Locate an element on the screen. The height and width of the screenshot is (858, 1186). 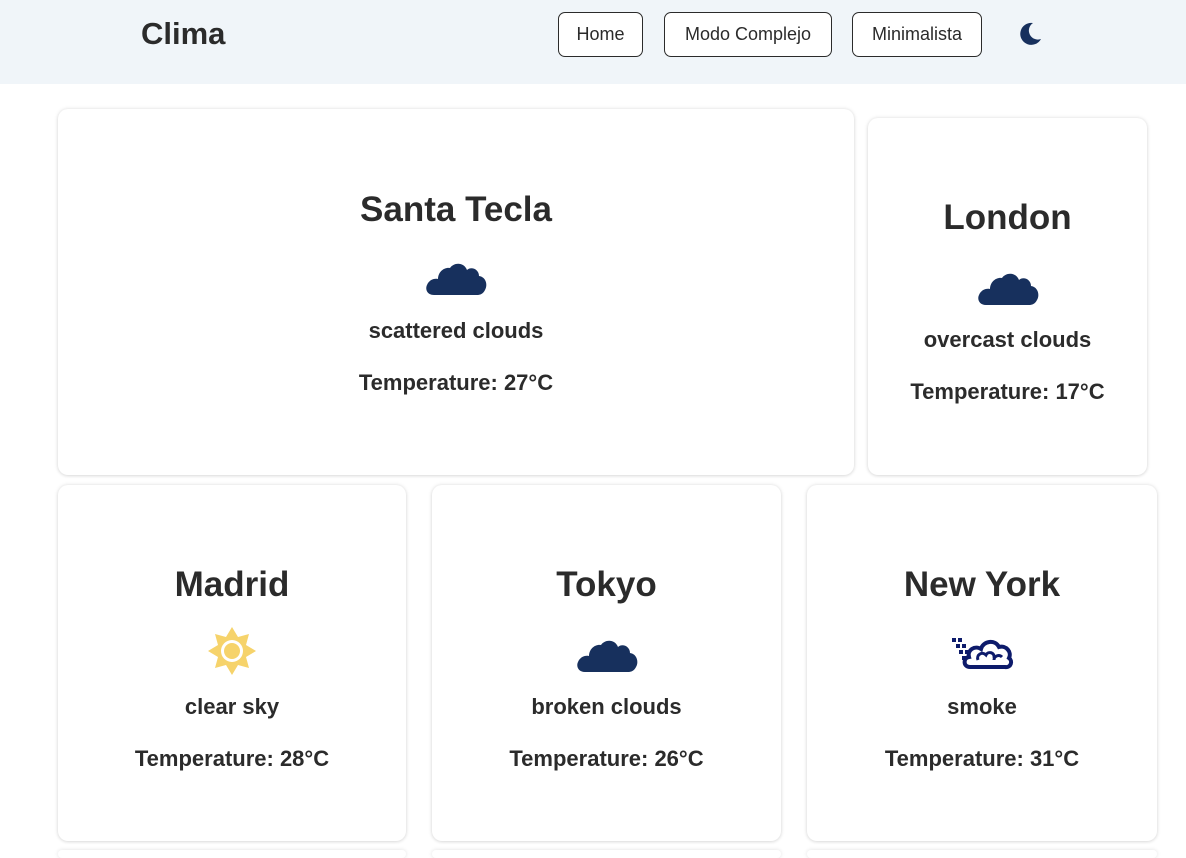
weather-card-tokyo: Tokyo broken clouds Temperature: 26°C is located at coordinates (606, 663).